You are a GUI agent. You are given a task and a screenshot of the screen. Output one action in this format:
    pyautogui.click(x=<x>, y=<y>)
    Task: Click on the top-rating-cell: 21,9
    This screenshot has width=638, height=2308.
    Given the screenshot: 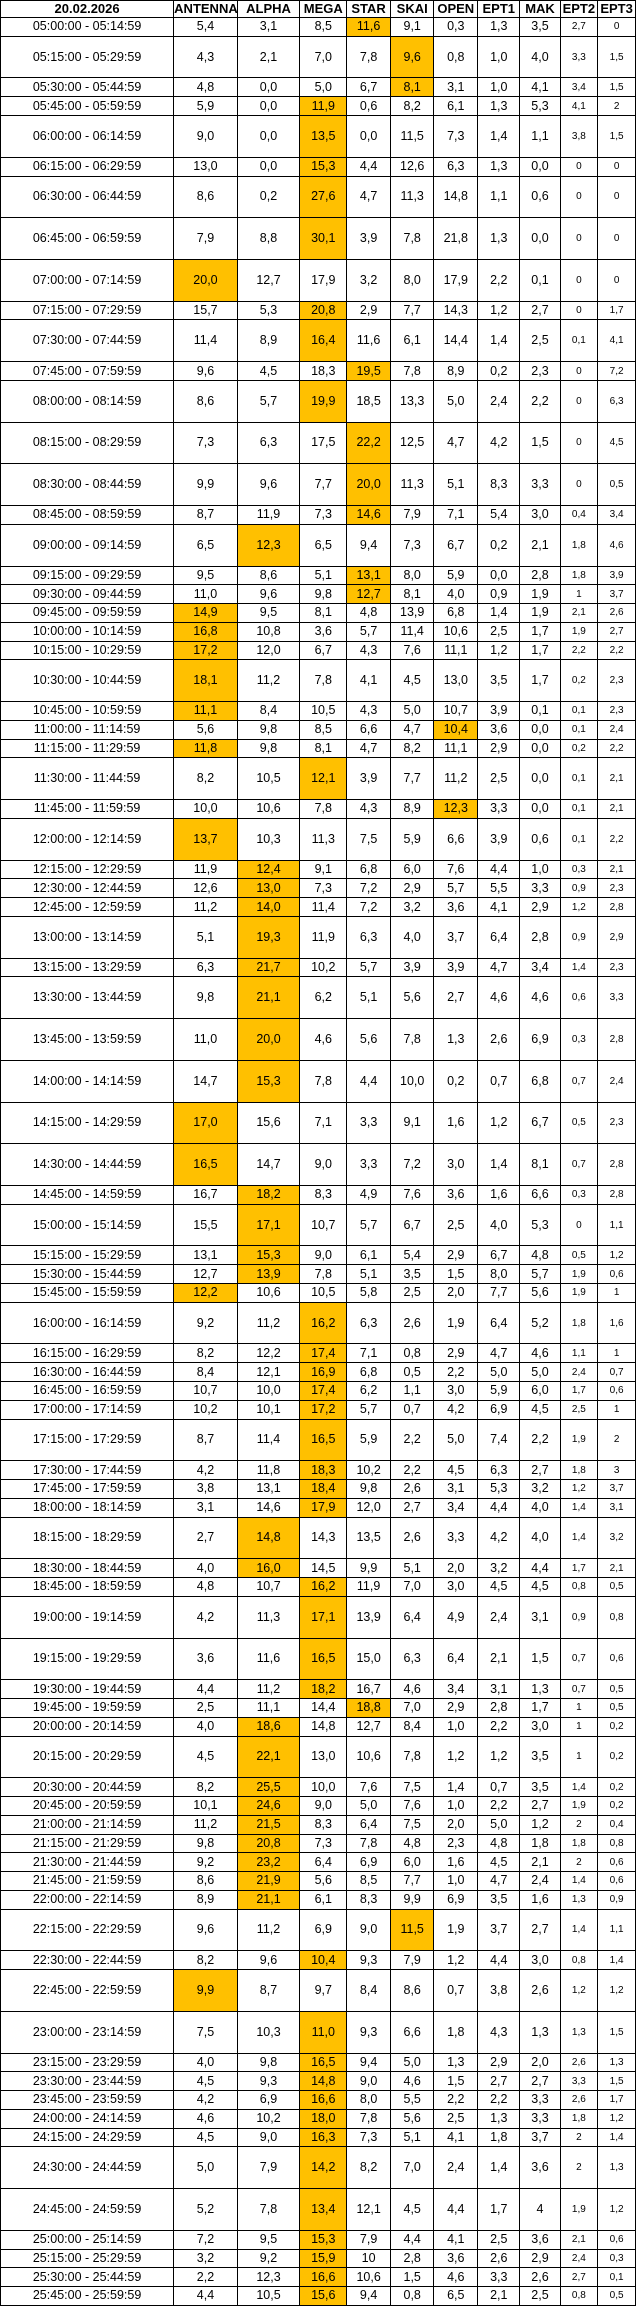 What is the action you would take?
    pyautogui.click(x=268, y=1881)
    